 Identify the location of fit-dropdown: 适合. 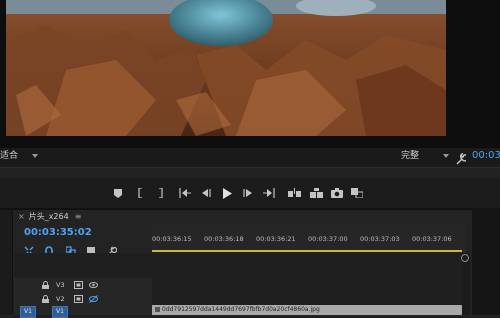
(19, 156).